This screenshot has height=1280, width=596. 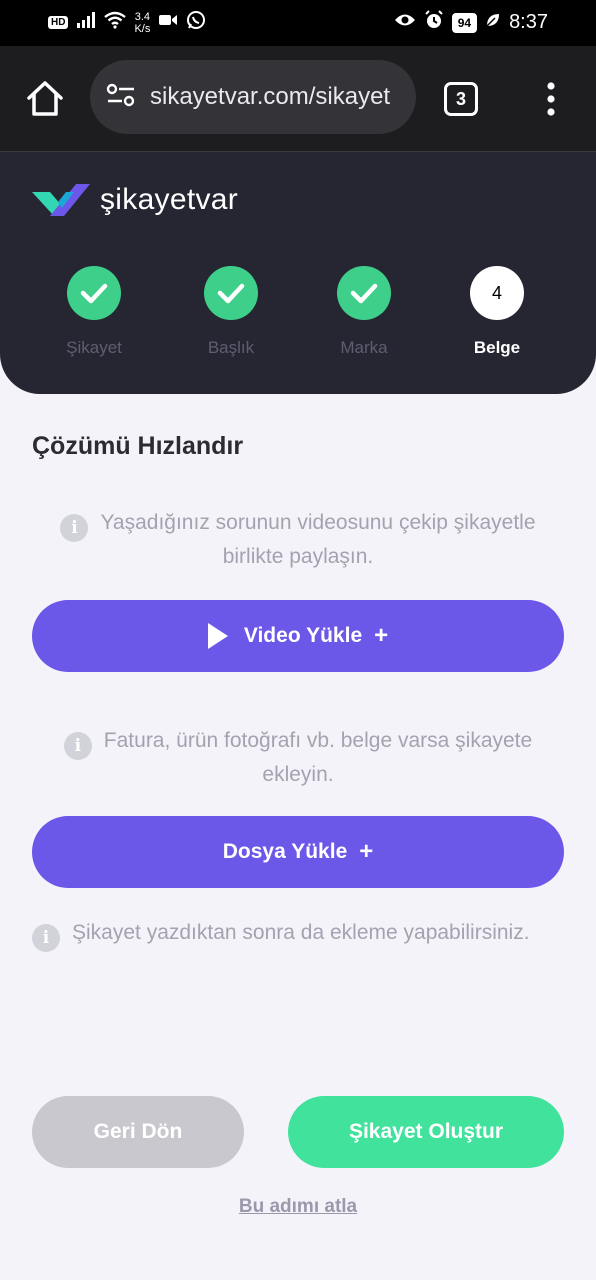 I want to click on eye-icon, so click(x=405, y=22).